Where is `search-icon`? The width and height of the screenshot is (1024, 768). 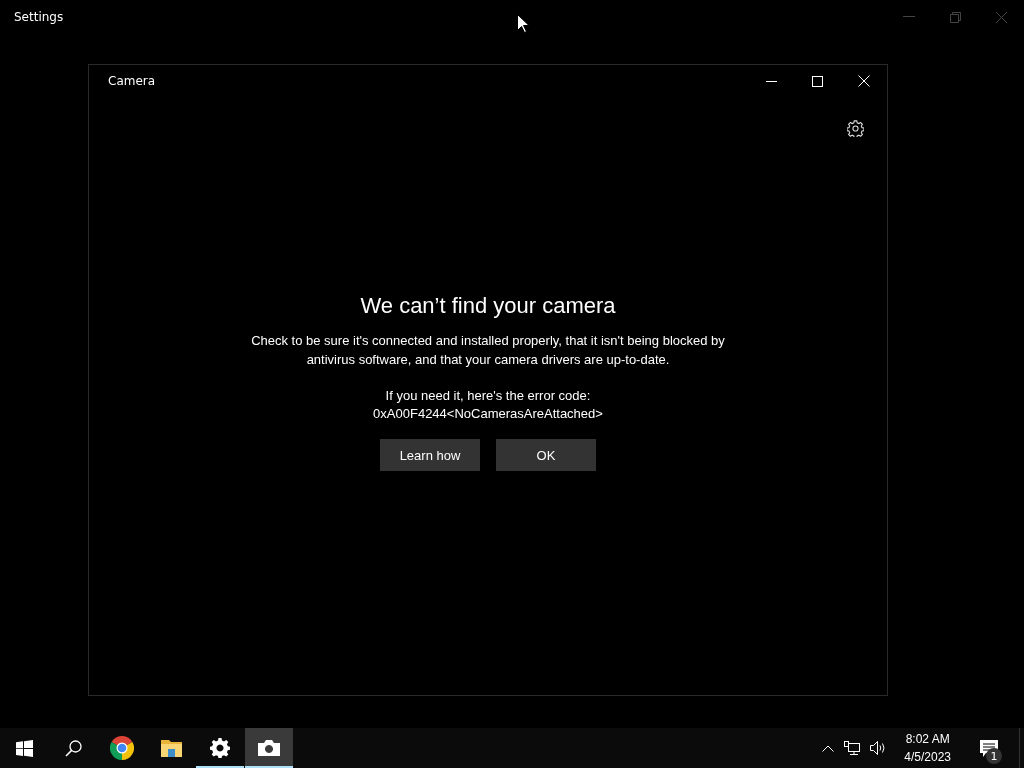 search-icon is located at coordinates (73, 748).